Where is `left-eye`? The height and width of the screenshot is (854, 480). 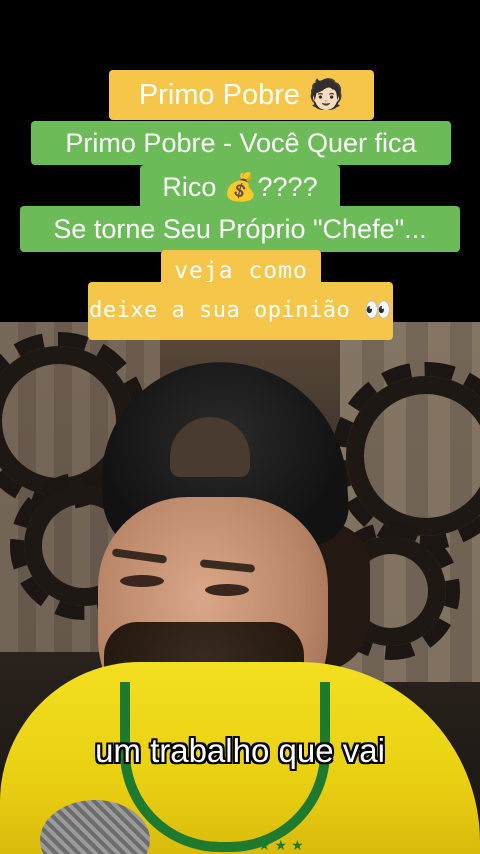 left-eye is located at coordinates (142, 581).